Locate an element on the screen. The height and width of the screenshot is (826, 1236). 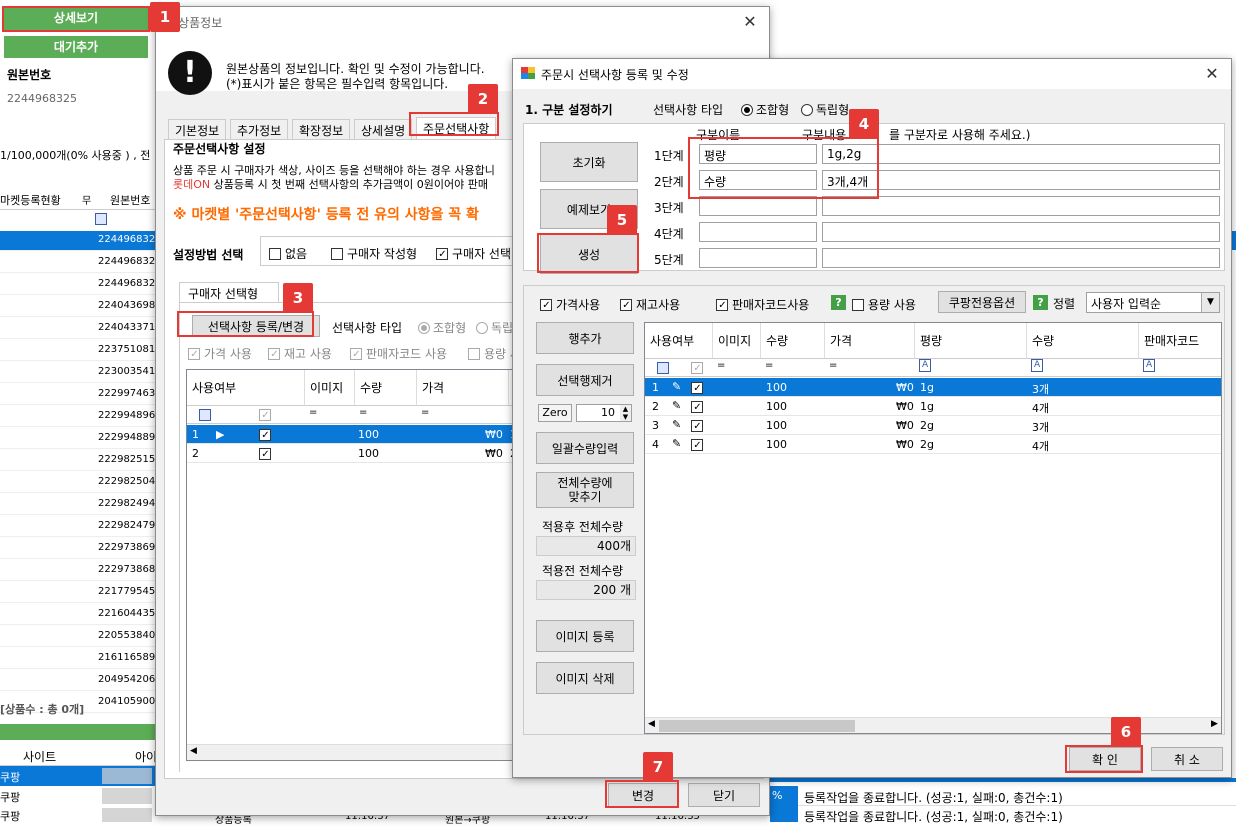
opt-capacity: 용량 사용 is located at coordinates (884, 304).